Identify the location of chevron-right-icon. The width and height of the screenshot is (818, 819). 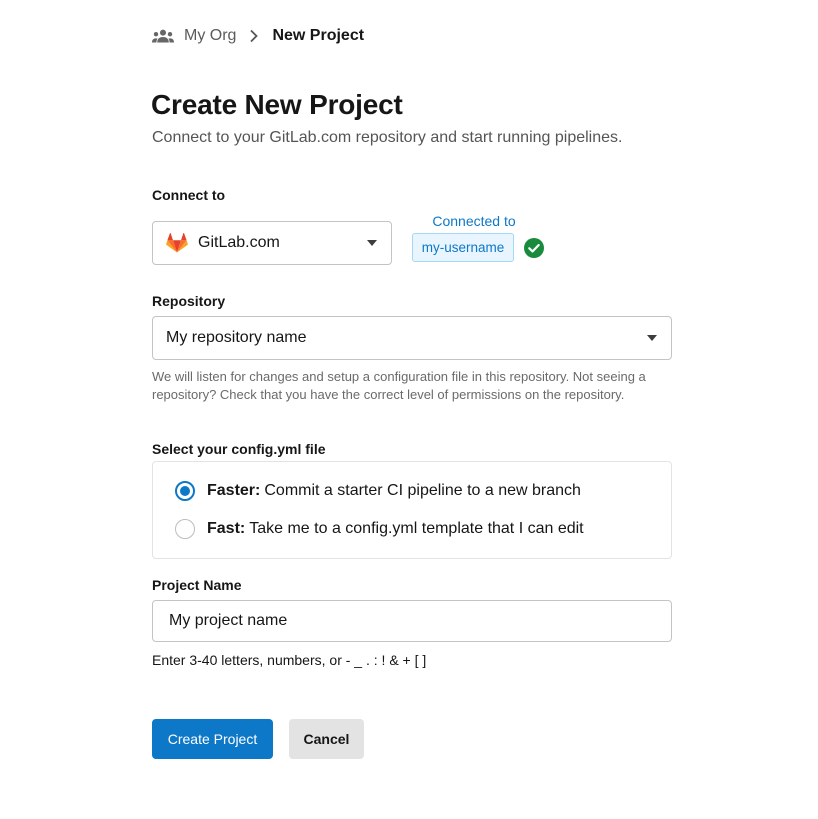
(254, 36).